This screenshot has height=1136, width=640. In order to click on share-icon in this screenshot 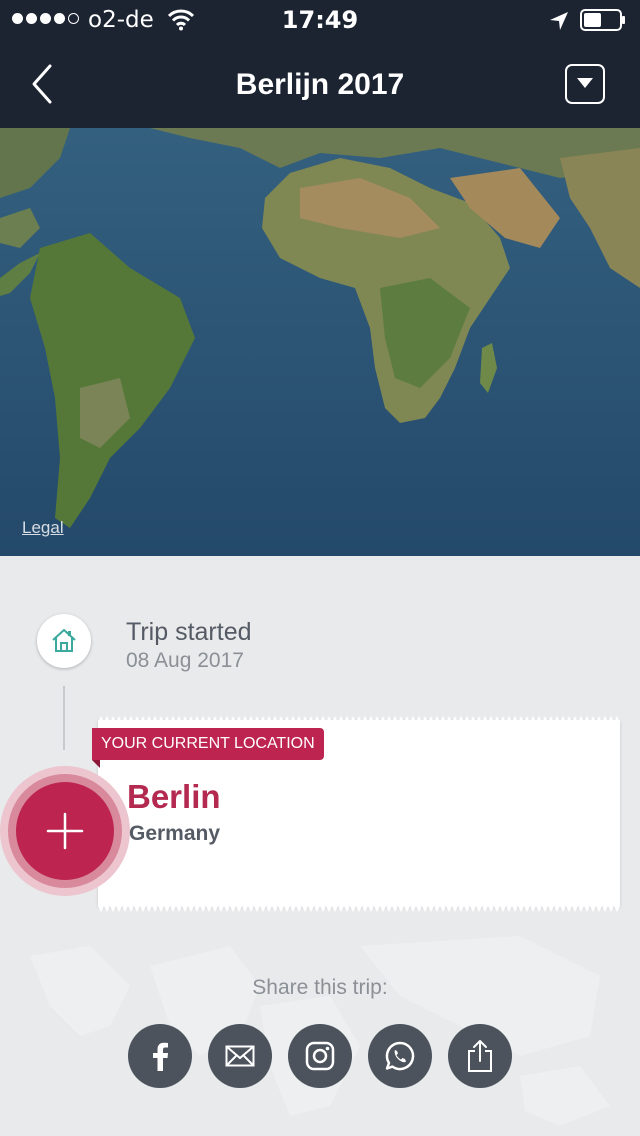, I will do `click(480, 1056)`.